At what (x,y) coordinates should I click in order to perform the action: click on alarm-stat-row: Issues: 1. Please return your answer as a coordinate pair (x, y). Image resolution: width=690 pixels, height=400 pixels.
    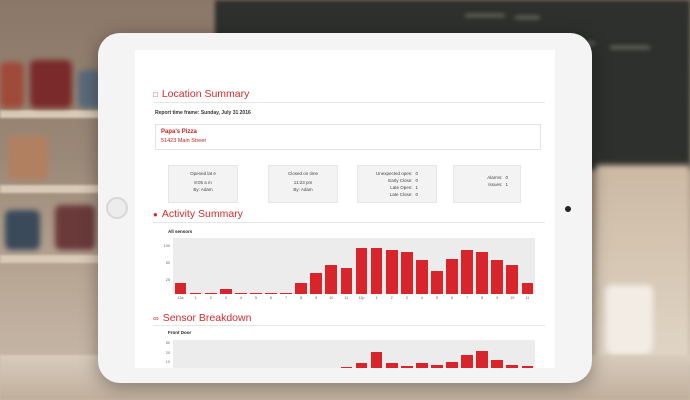
    Looking at the image, I should click on (487, 184).